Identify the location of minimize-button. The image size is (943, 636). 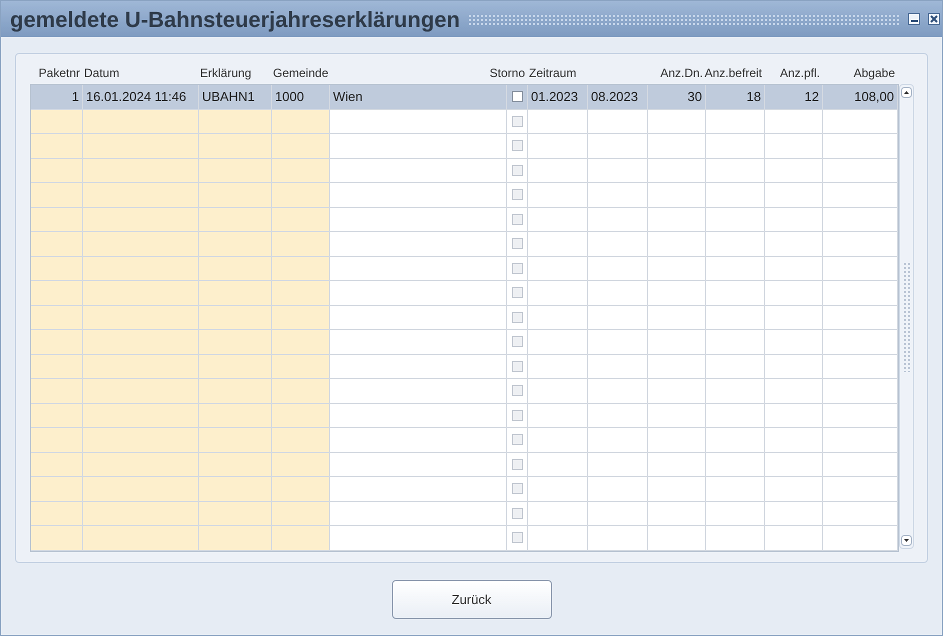
(914, 19).